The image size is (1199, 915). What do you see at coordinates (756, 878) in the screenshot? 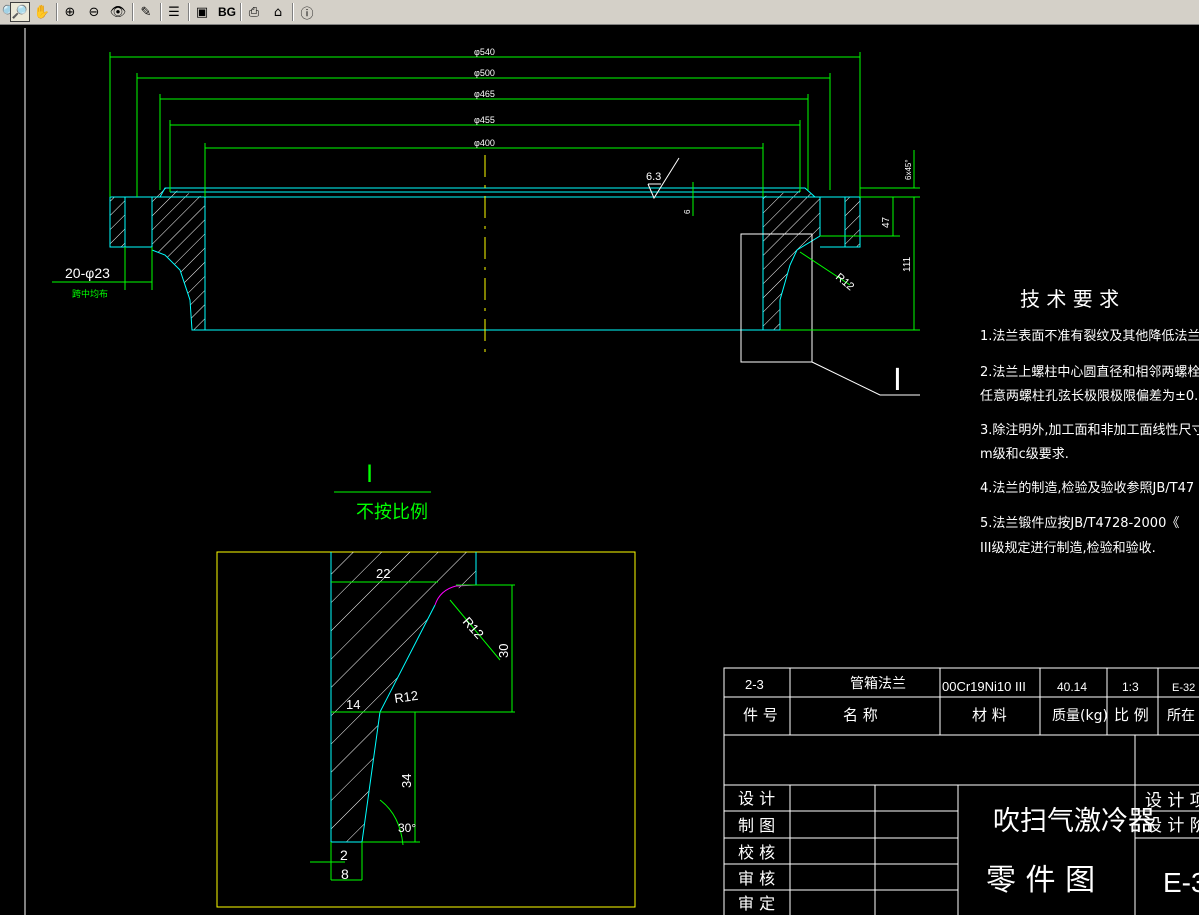
I see `tb-role-review: 审 核` at bounding box center [756, 878].